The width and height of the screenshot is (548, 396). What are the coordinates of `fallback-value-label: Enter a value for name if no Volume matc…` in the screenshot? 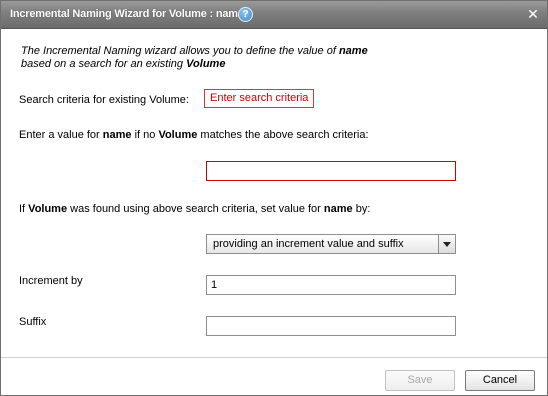 It's located at (194, 135).